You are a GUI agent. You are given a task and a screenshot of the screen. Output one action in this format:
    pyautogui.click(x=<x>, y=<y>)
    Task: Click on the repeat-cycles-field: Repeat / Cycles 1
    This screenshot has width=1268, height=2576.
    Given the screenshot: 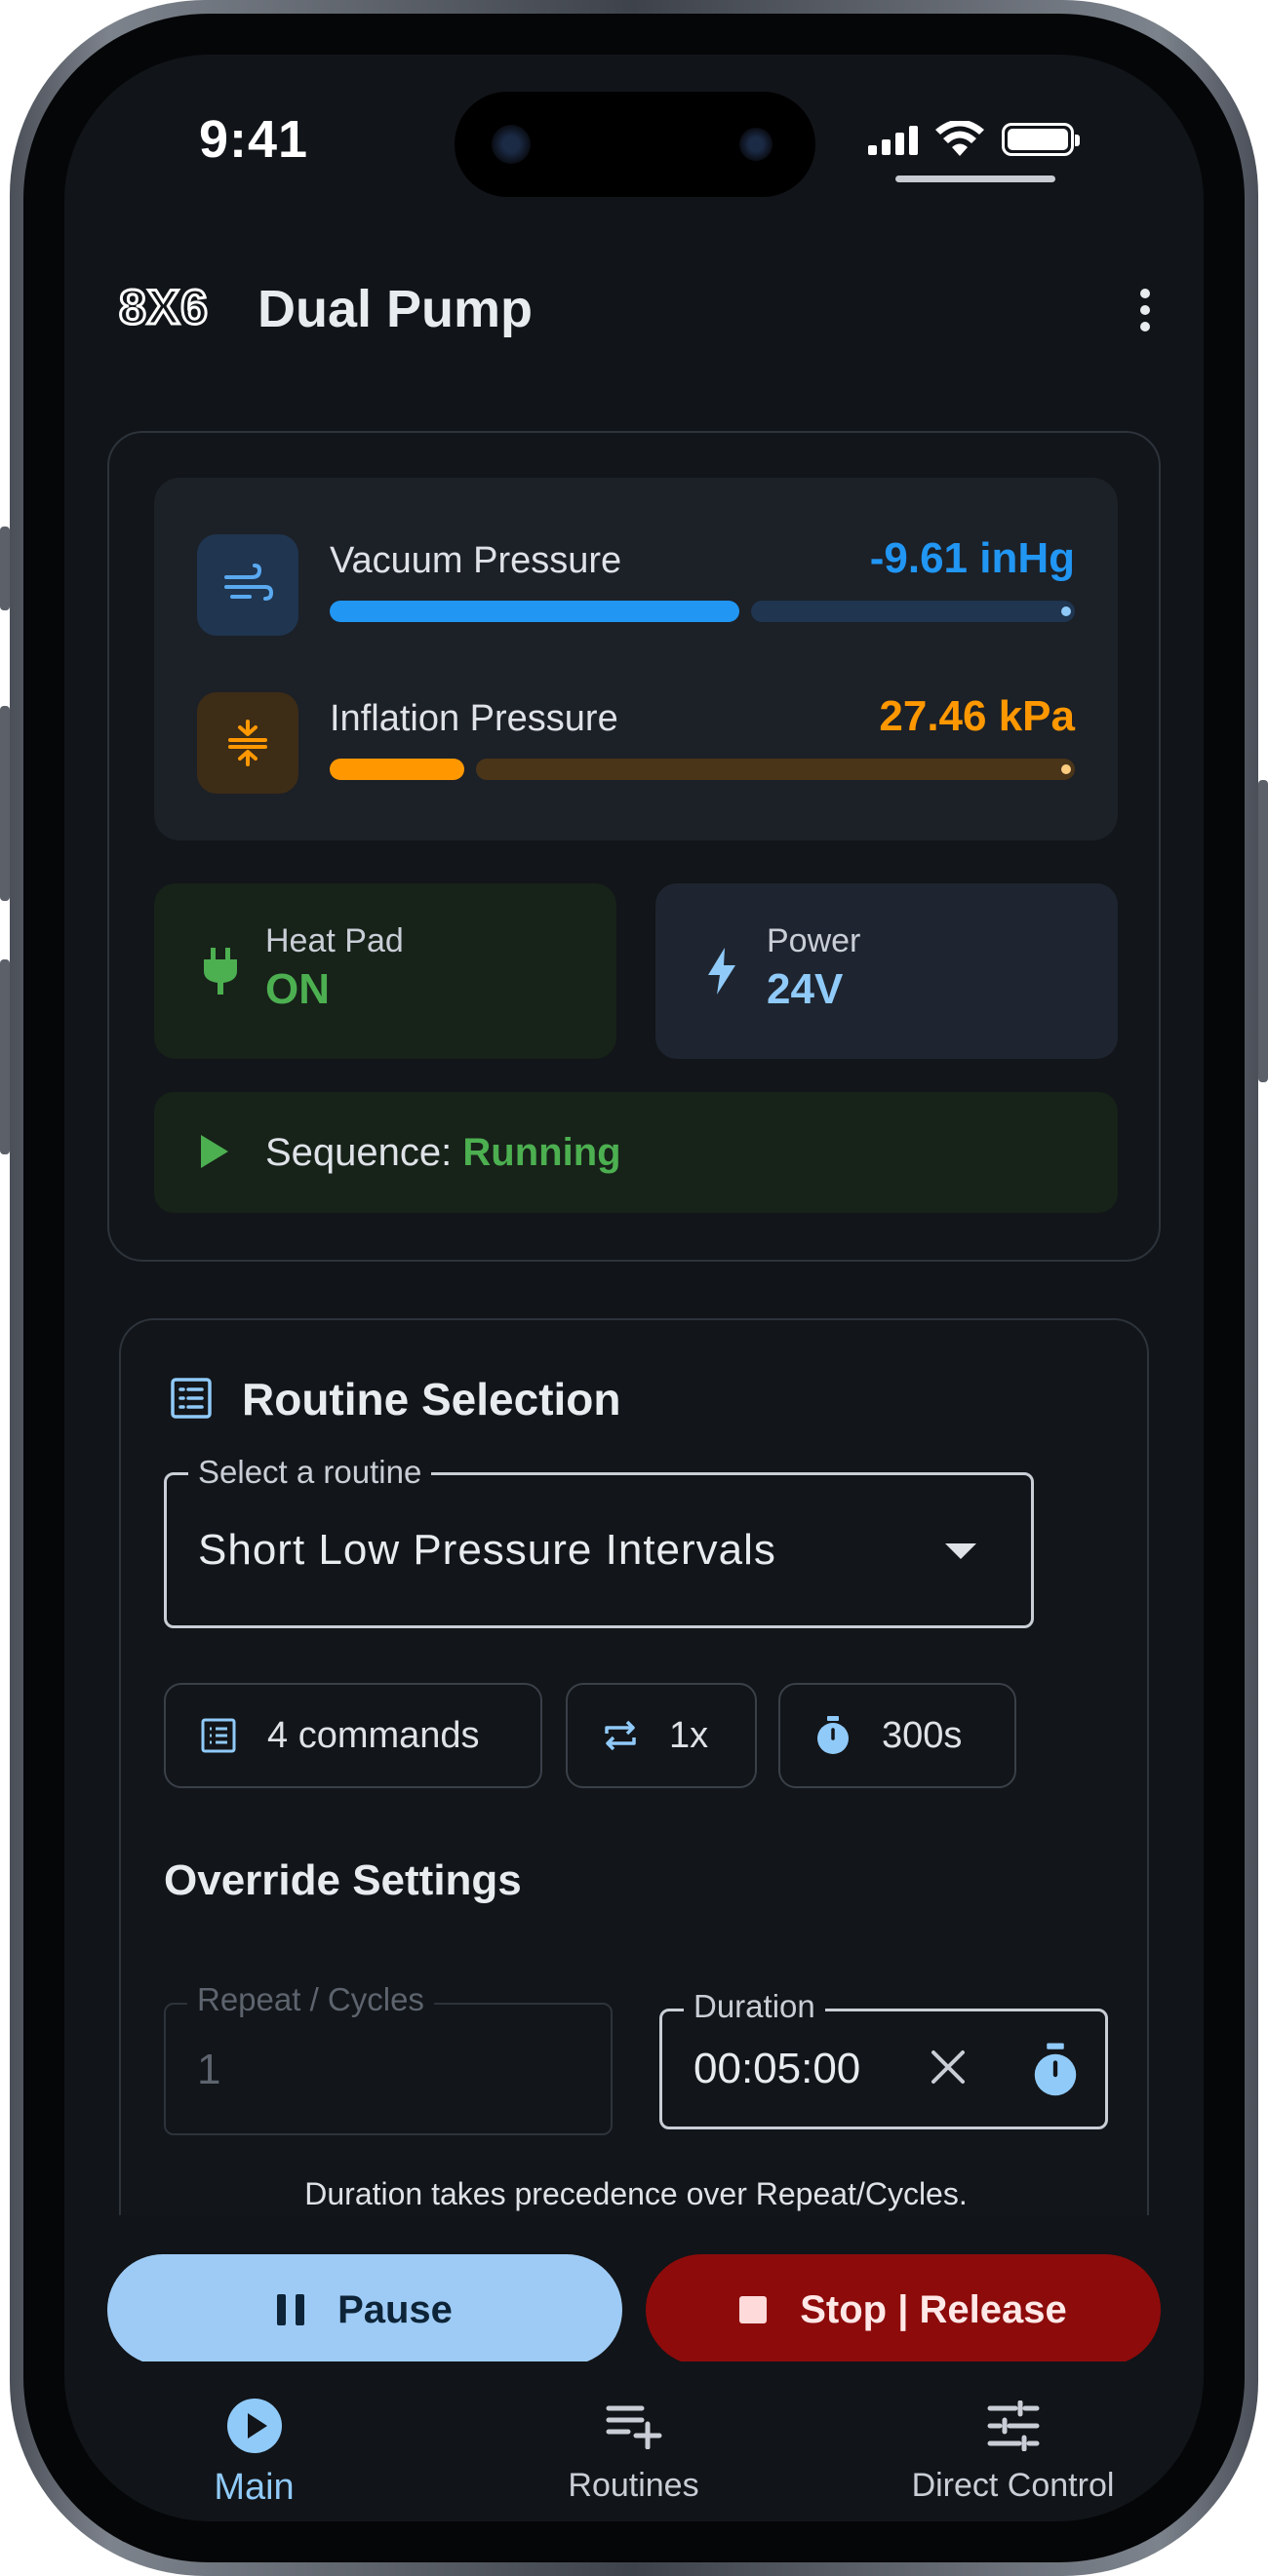 What is the action you would take?
    pyautogui.click(x=389, y=2058)
    